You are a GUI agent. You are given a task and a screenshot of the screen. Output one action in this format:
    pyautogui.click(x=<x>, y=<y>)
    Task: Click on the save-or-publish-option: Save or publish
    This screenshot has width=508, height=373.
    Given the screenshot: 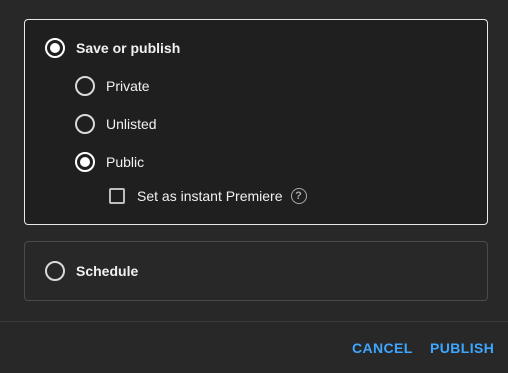 What is the action you would take?
    pyautogui.click(x=112, y=48)
    